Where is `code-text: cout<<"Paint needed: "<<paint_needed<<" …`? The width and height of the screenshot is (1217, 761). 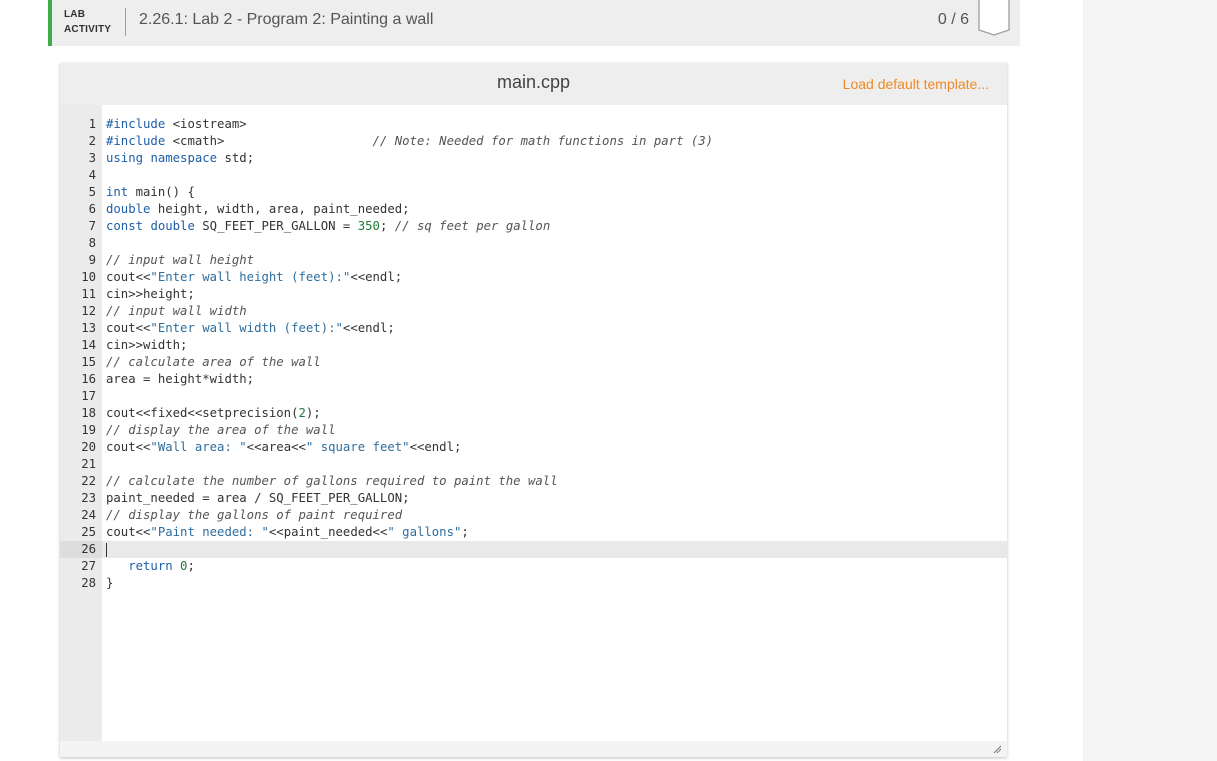 code-text: cout<<"Paint needed: "<<paint_needed<<" … is located at coordinates (287, 532).